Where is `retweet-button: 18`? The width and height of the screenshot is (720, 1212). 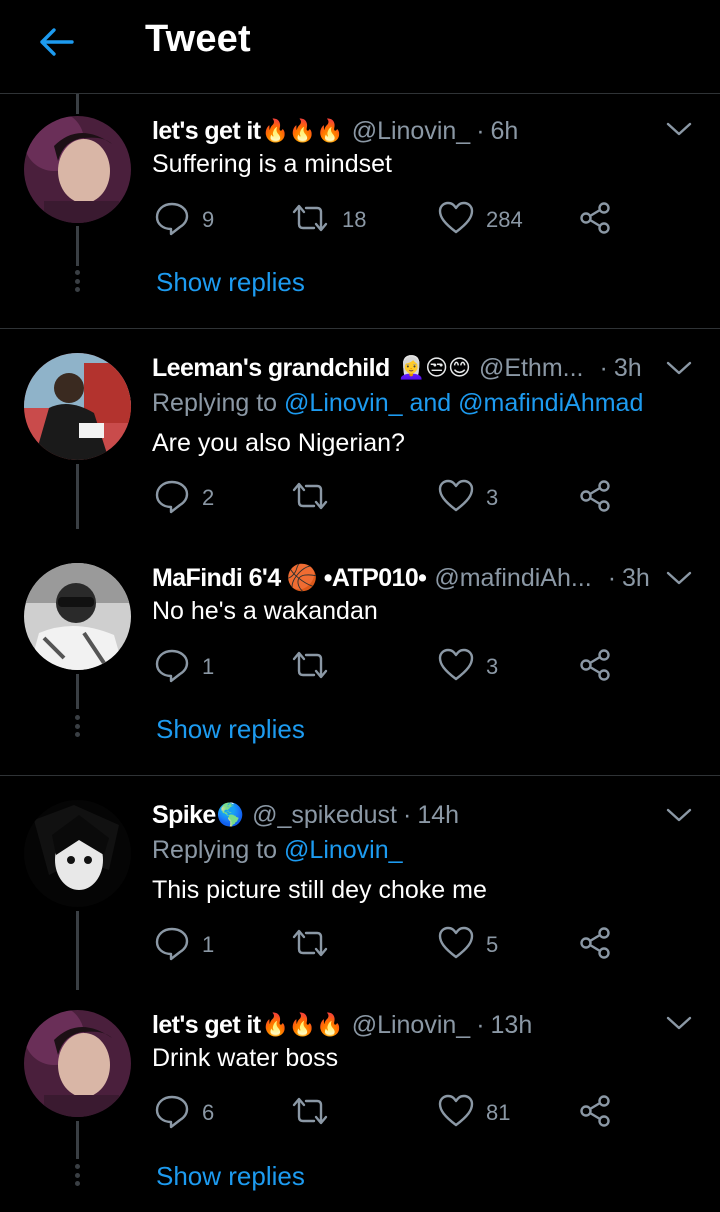
retweet-button: 18 is located at coordinates (328, 220).